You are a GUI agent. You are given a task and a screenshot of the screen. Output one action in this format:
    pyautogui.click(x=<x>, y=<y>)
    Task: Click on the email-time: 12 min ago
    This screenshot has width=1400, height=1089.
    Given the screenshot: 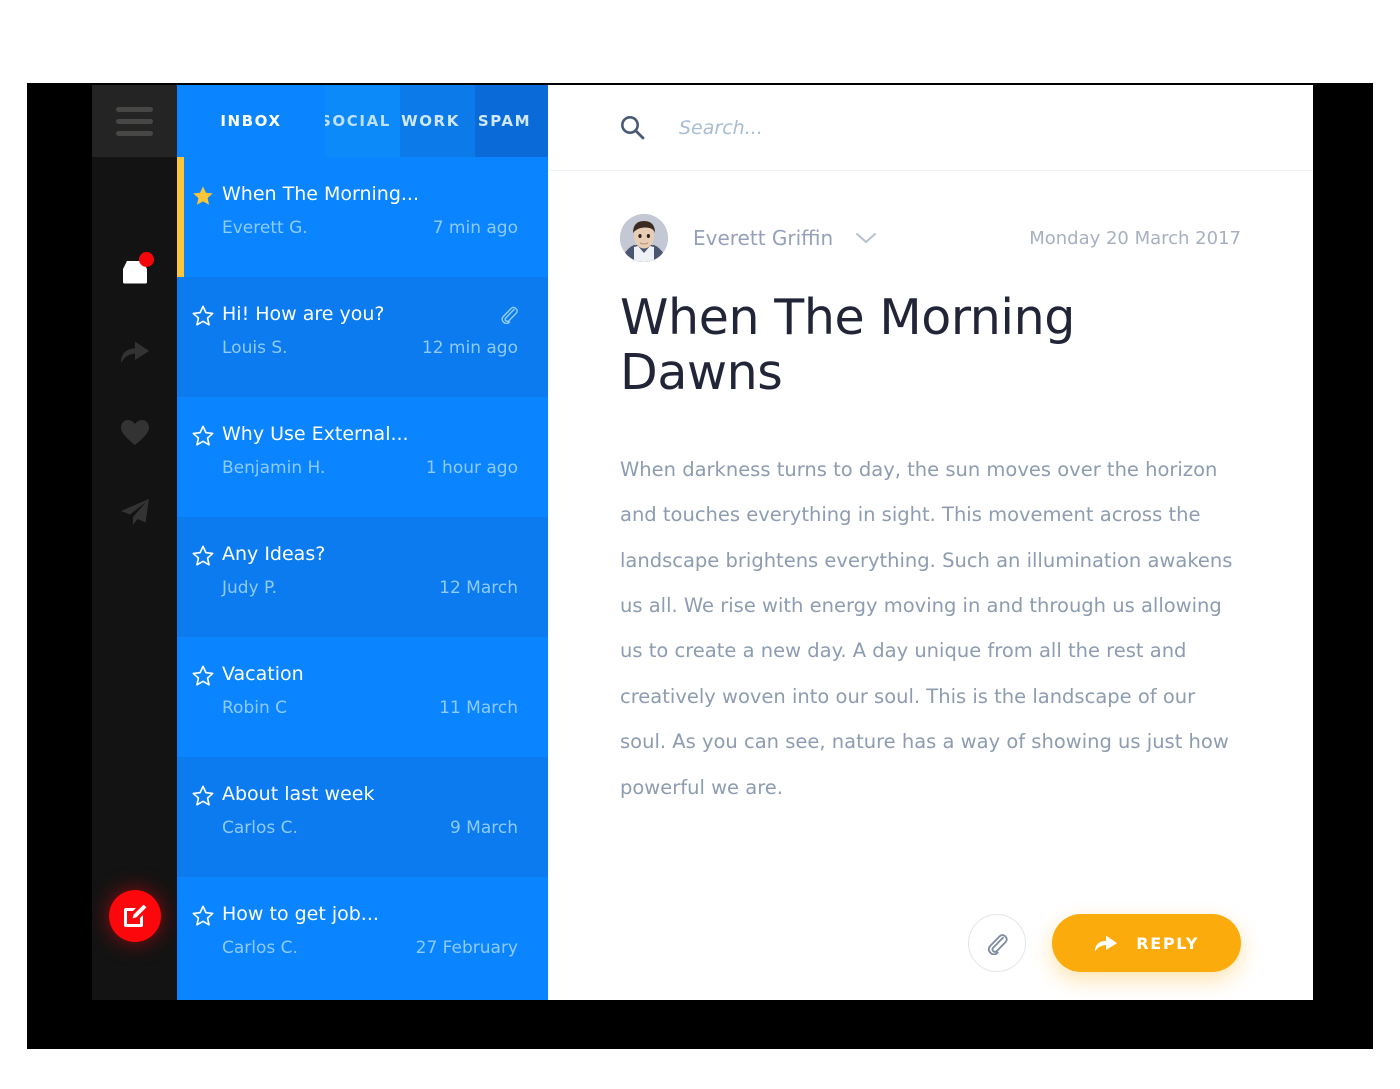 What is the action you would take?
    pyautogui.click(x=469, y=348)
    